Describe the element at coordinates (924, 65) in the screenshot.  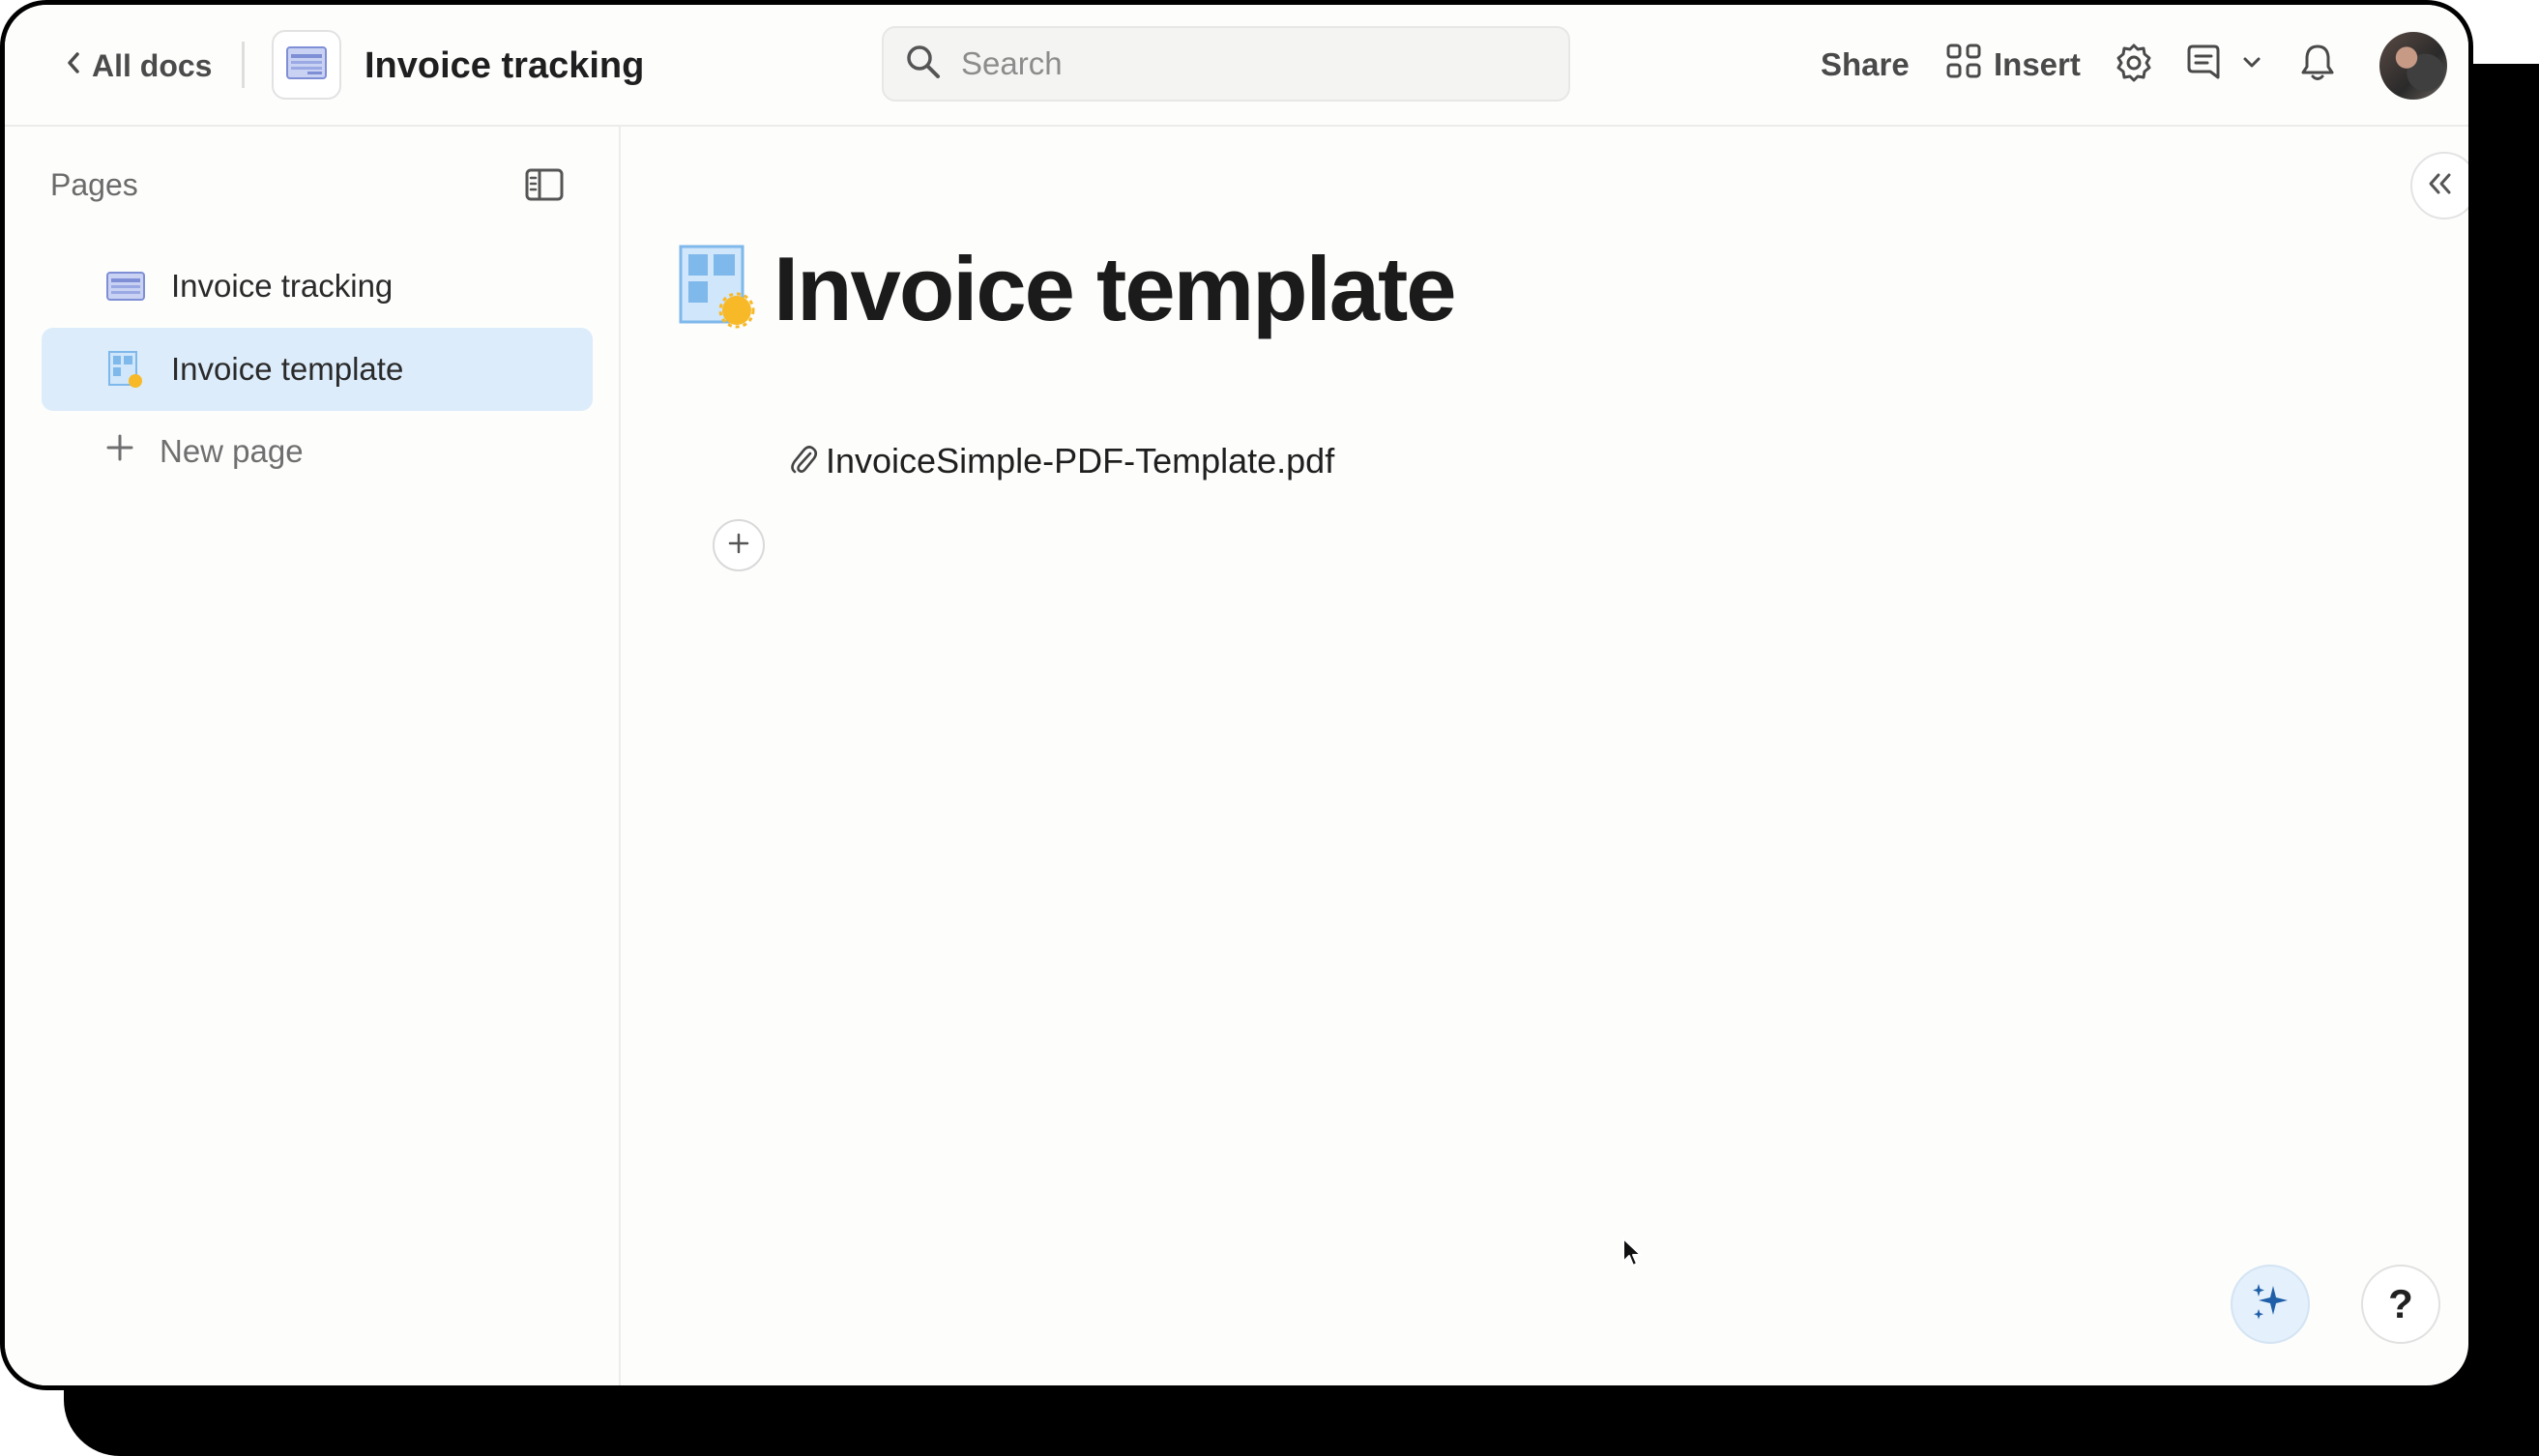
I see `search-icon` at that location.